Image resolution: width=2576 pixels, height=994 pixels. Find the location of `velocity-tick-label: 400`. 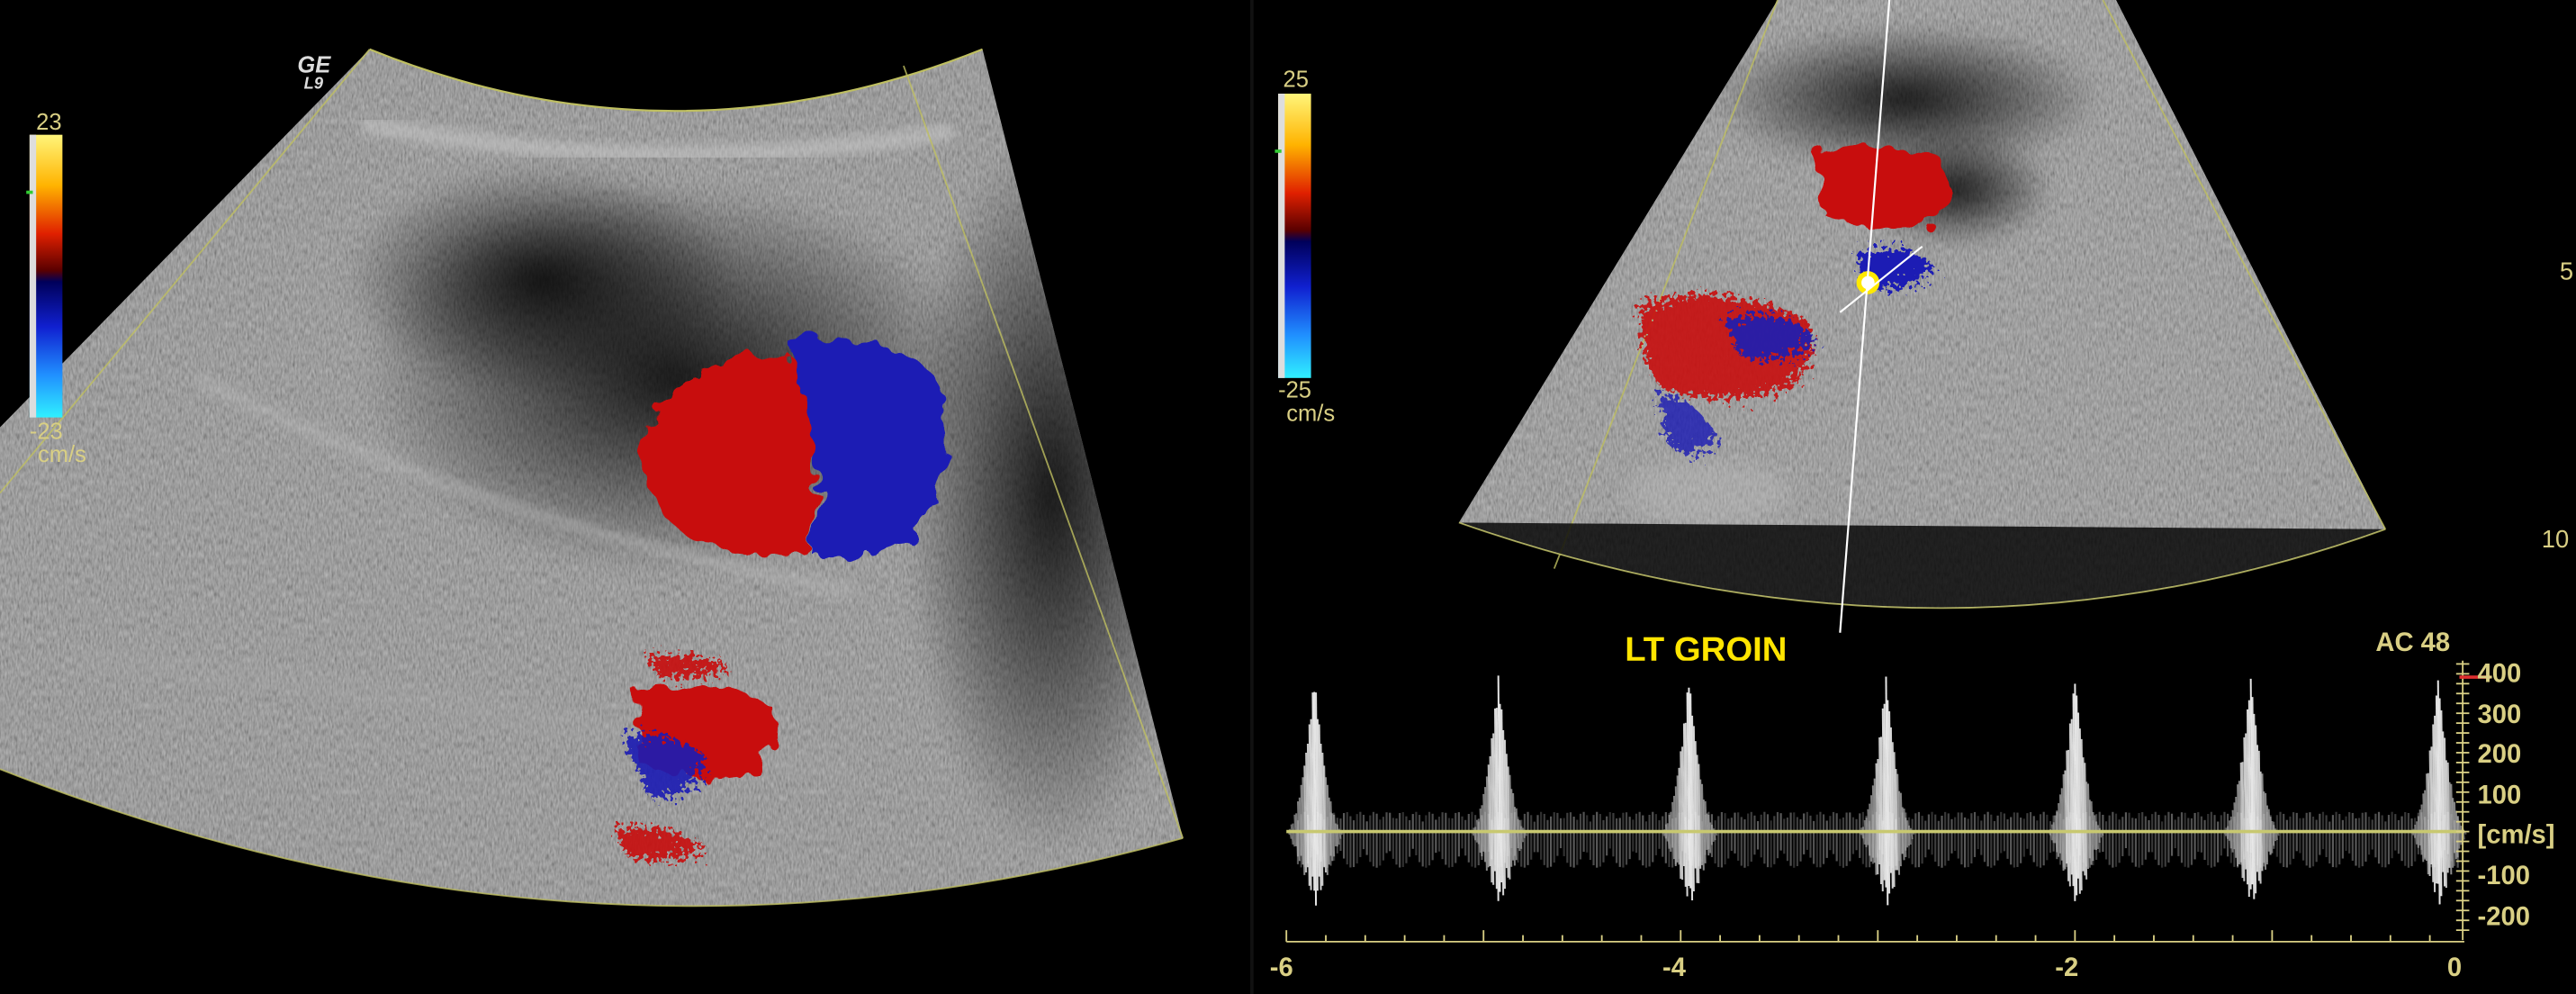

velocity-tick-label: 400 is located at coordinates (2500, 673).